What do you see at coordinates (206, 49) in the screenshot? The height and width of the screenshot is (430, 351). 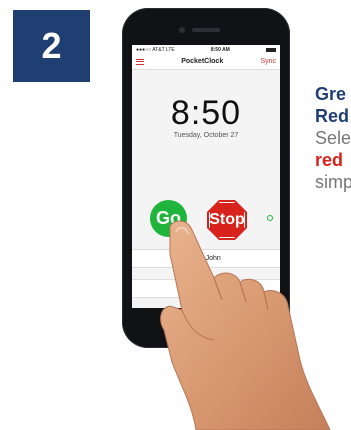 I see `status-bar: ●●●○○ AT&T LTE 8:50 AM` at bounding box center [206, 49].